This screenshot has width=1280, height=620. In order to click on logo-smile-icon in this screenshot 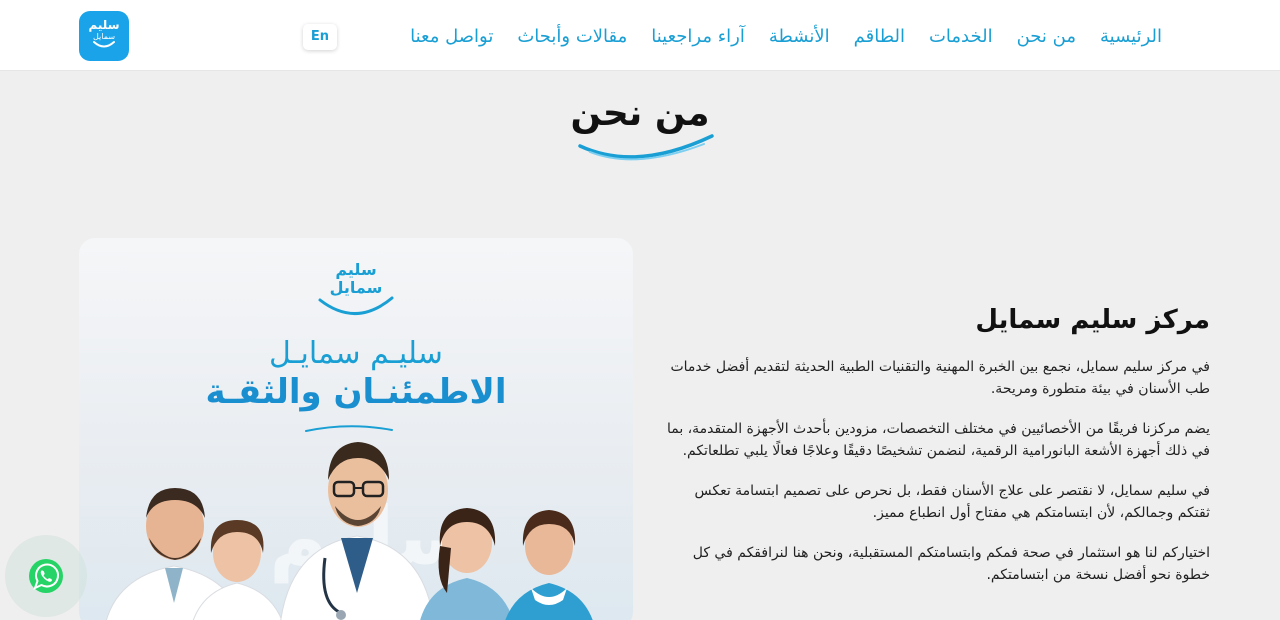, I will do `click(104, 44)`.